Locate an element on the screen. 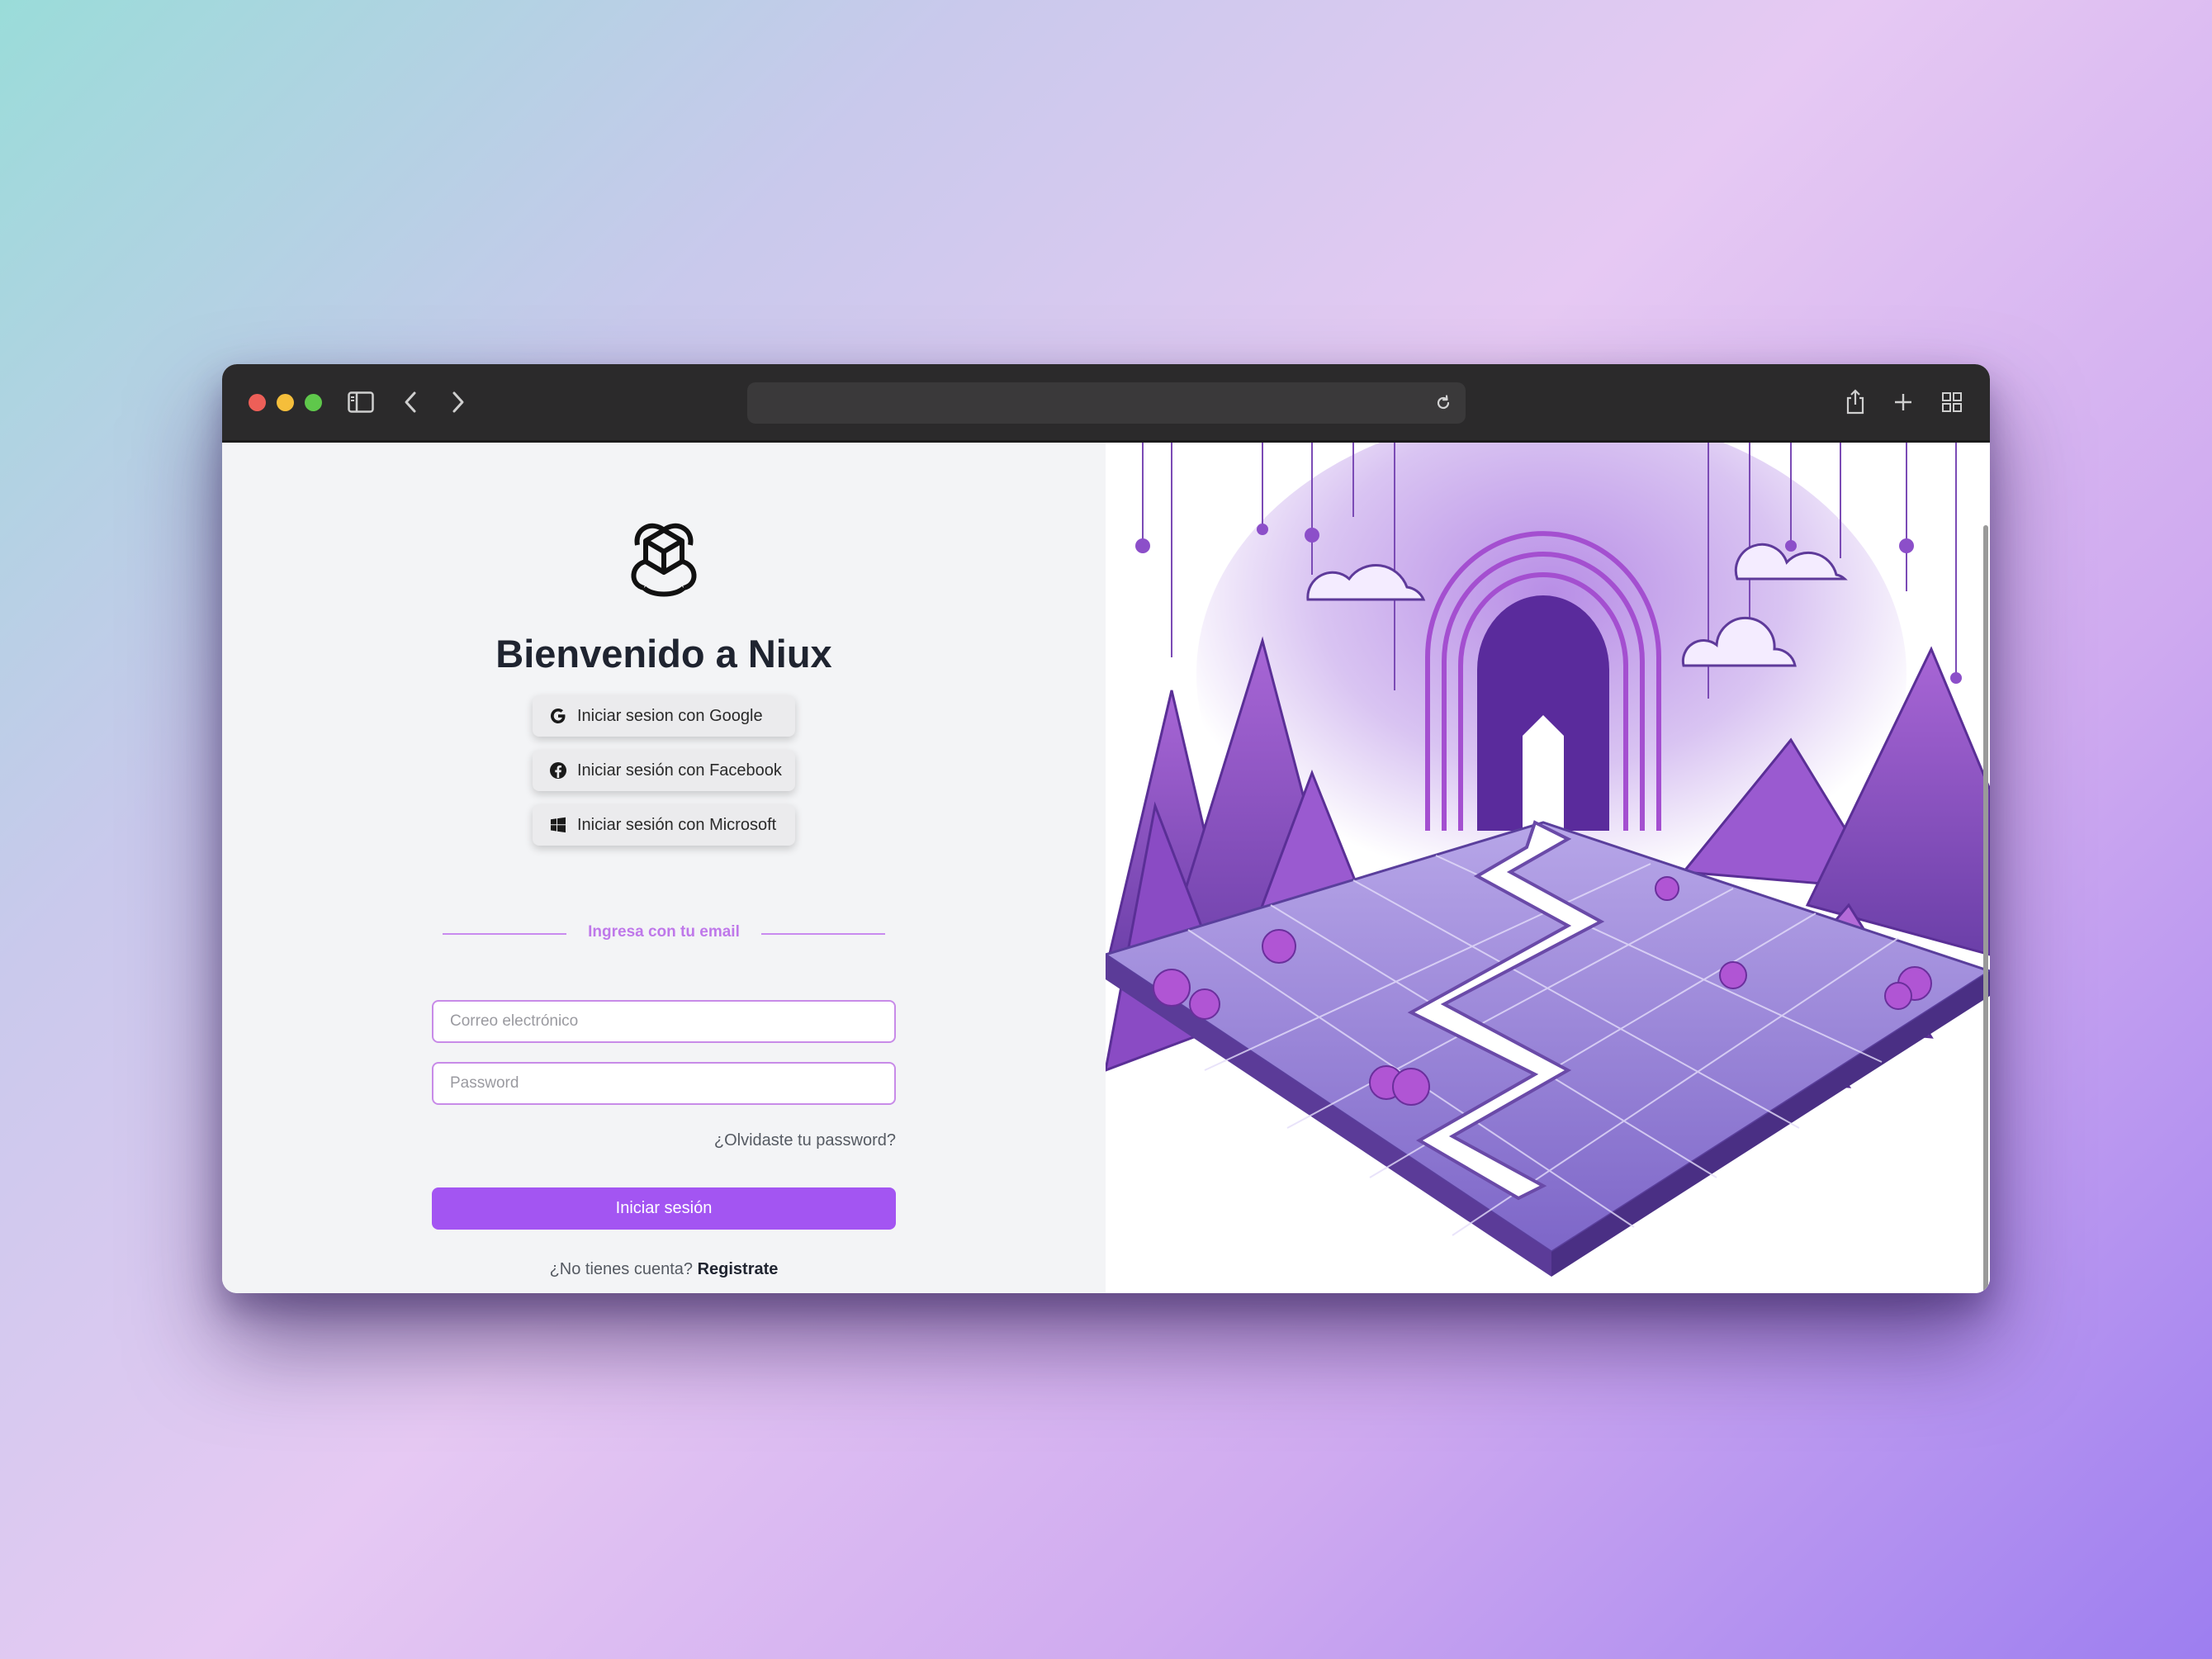 The height and width of the screenshot is (1659, 2212). google-login-button: Iniciar sesion con Google is located at coordinates (664, 716).